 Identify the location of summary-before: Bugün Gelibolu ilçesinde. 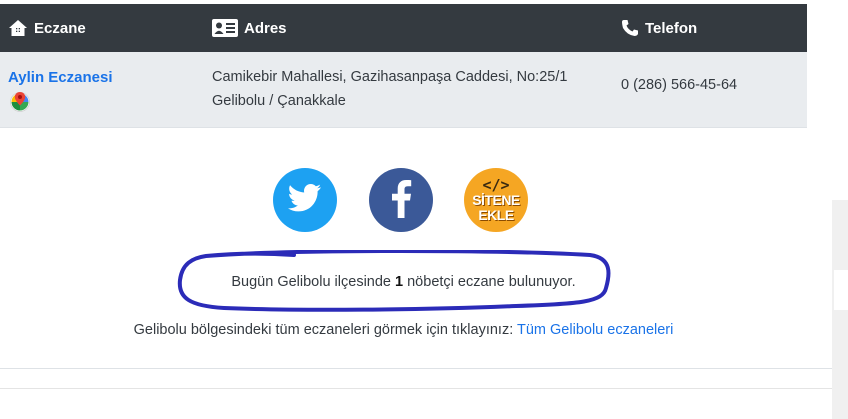
(313, 282).